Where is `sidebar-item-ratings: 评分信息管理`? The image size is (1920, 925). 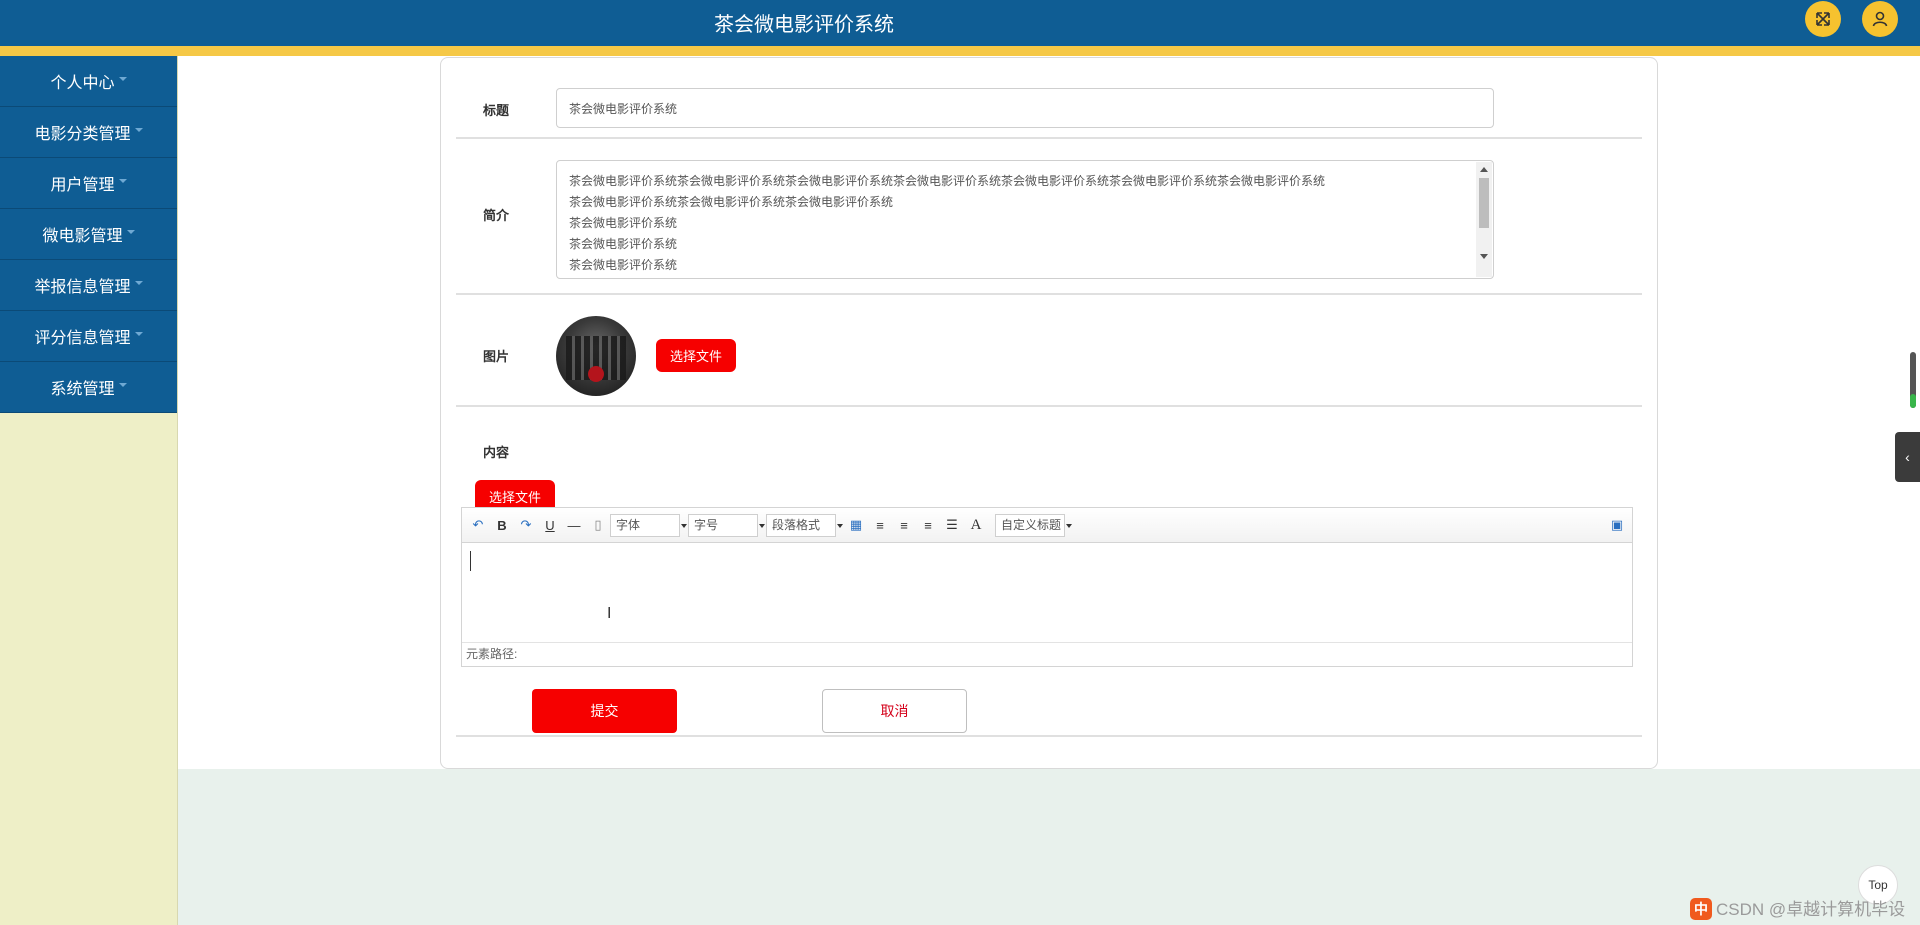
sidebar-item-ratings: 评分信息管理 is located at coordinates (88, 336).